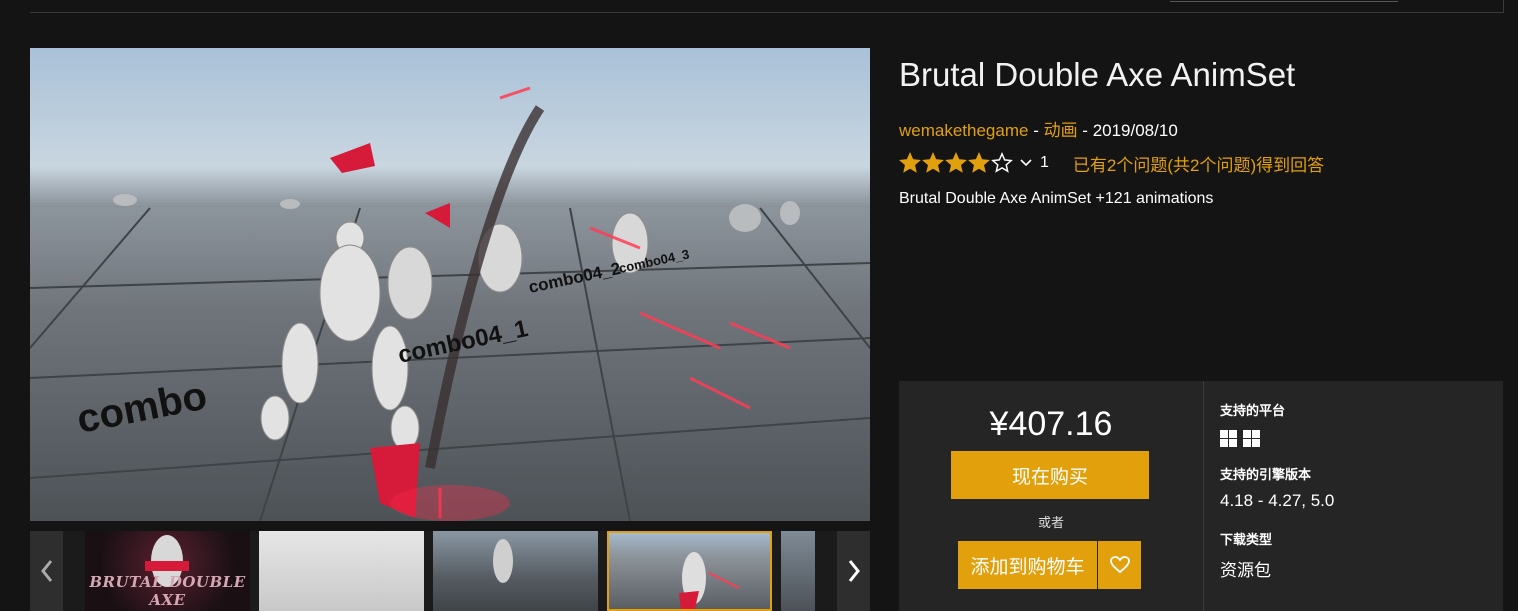 This screenshot has height=611, width=1518. I want to click on thumbnail-prev-button, so click(46, 571).